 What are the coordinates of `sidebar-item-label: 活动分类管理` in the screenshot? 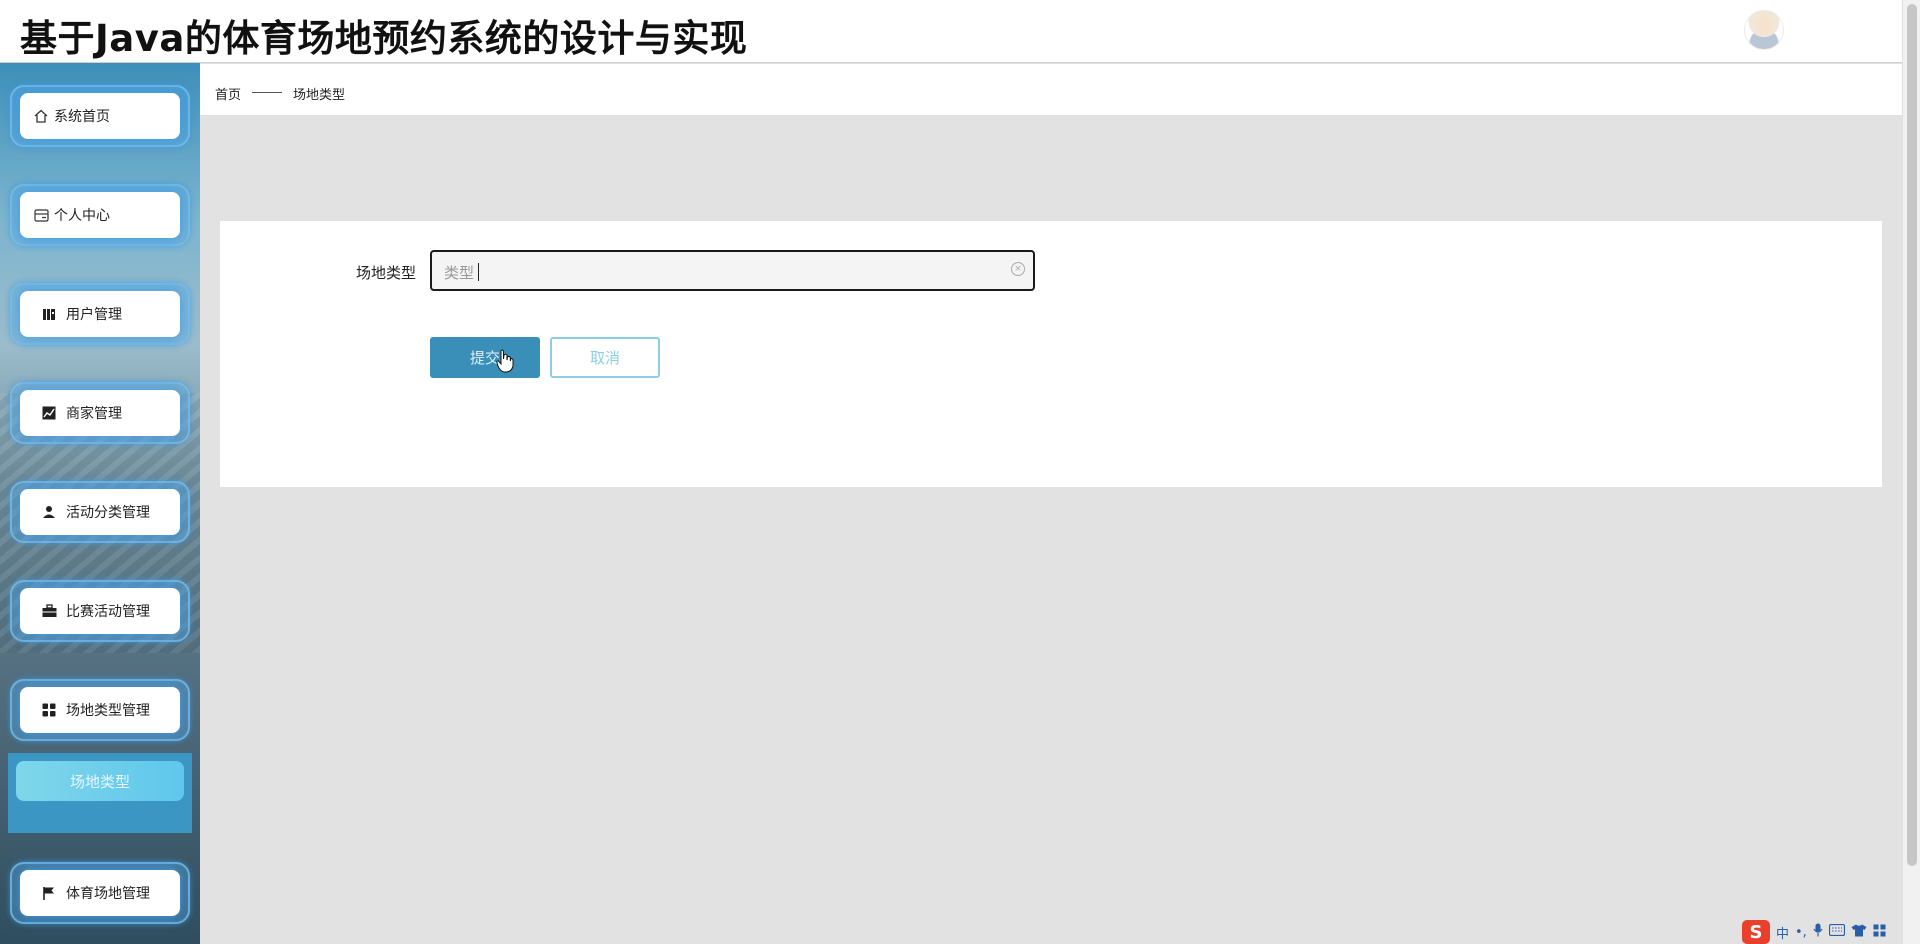 It's located at (108, 513).